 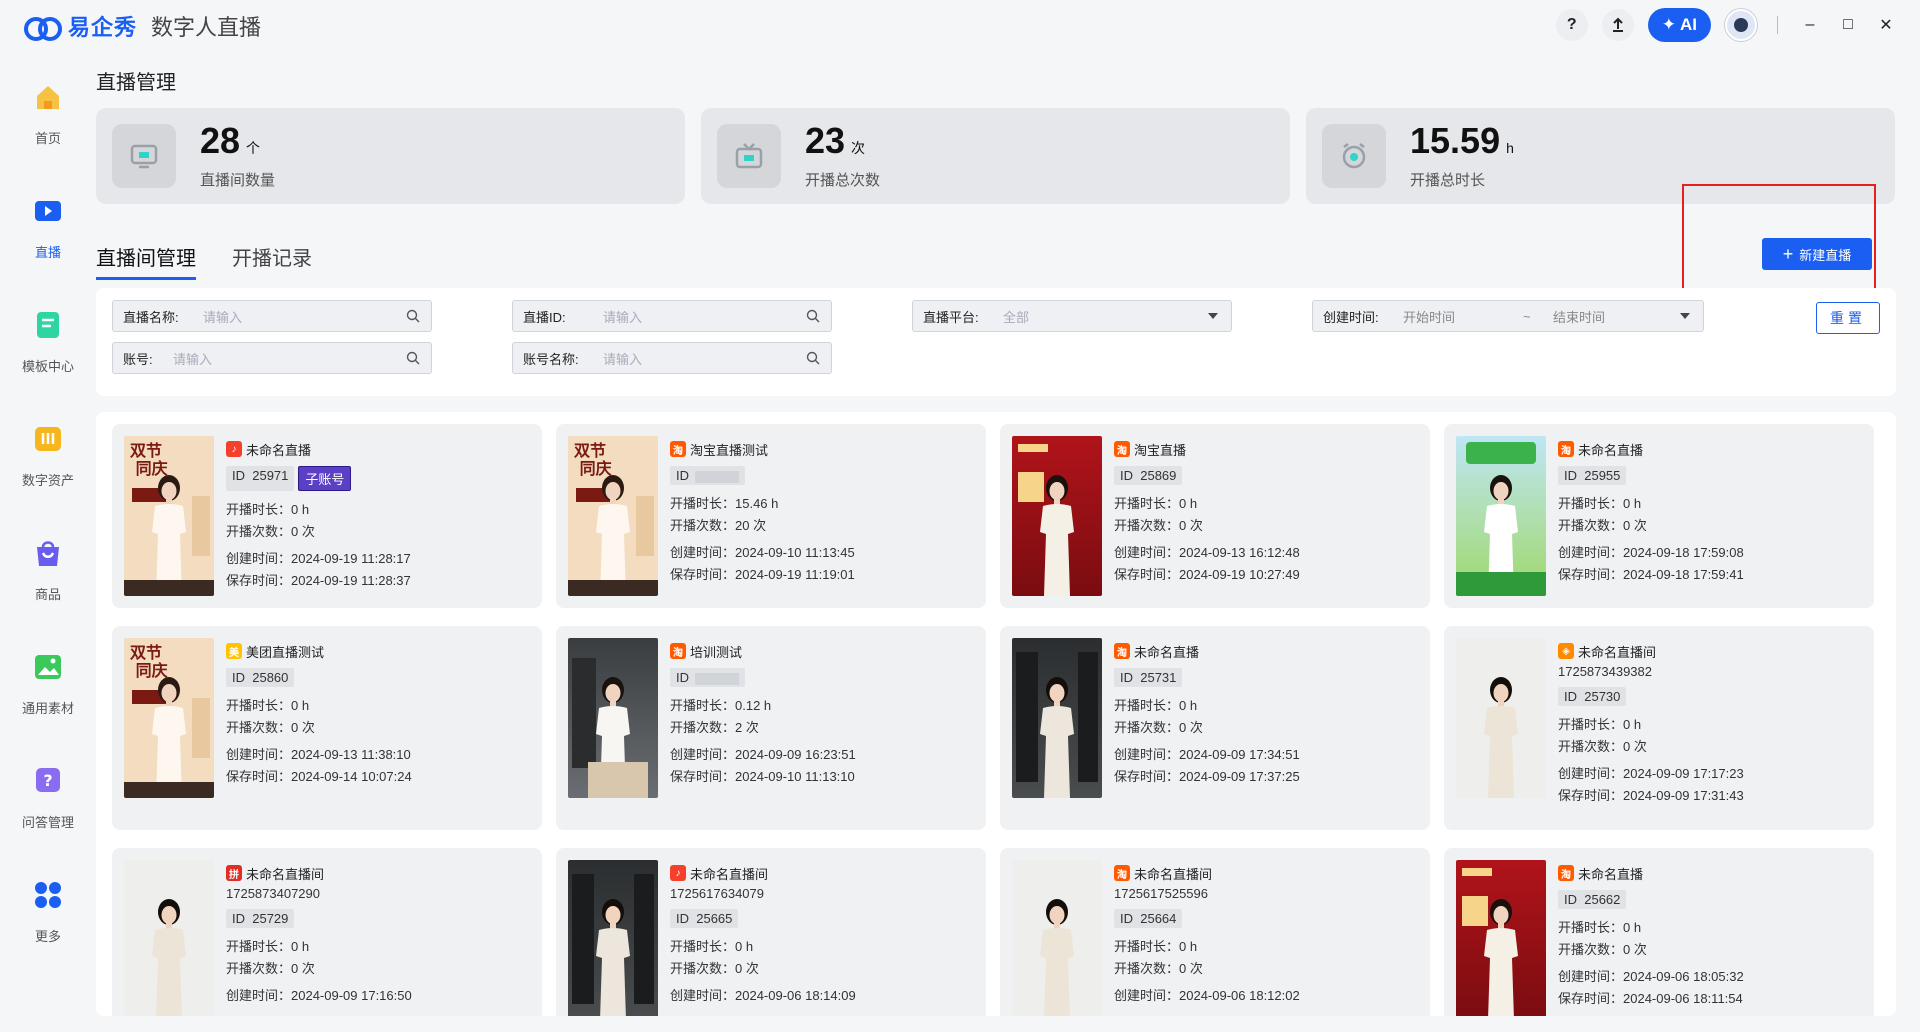 What do you see at coordinates (48, 241) in the screenshot?
I see `sidebar-item-live: 直播` at bounding box center [48, 241].